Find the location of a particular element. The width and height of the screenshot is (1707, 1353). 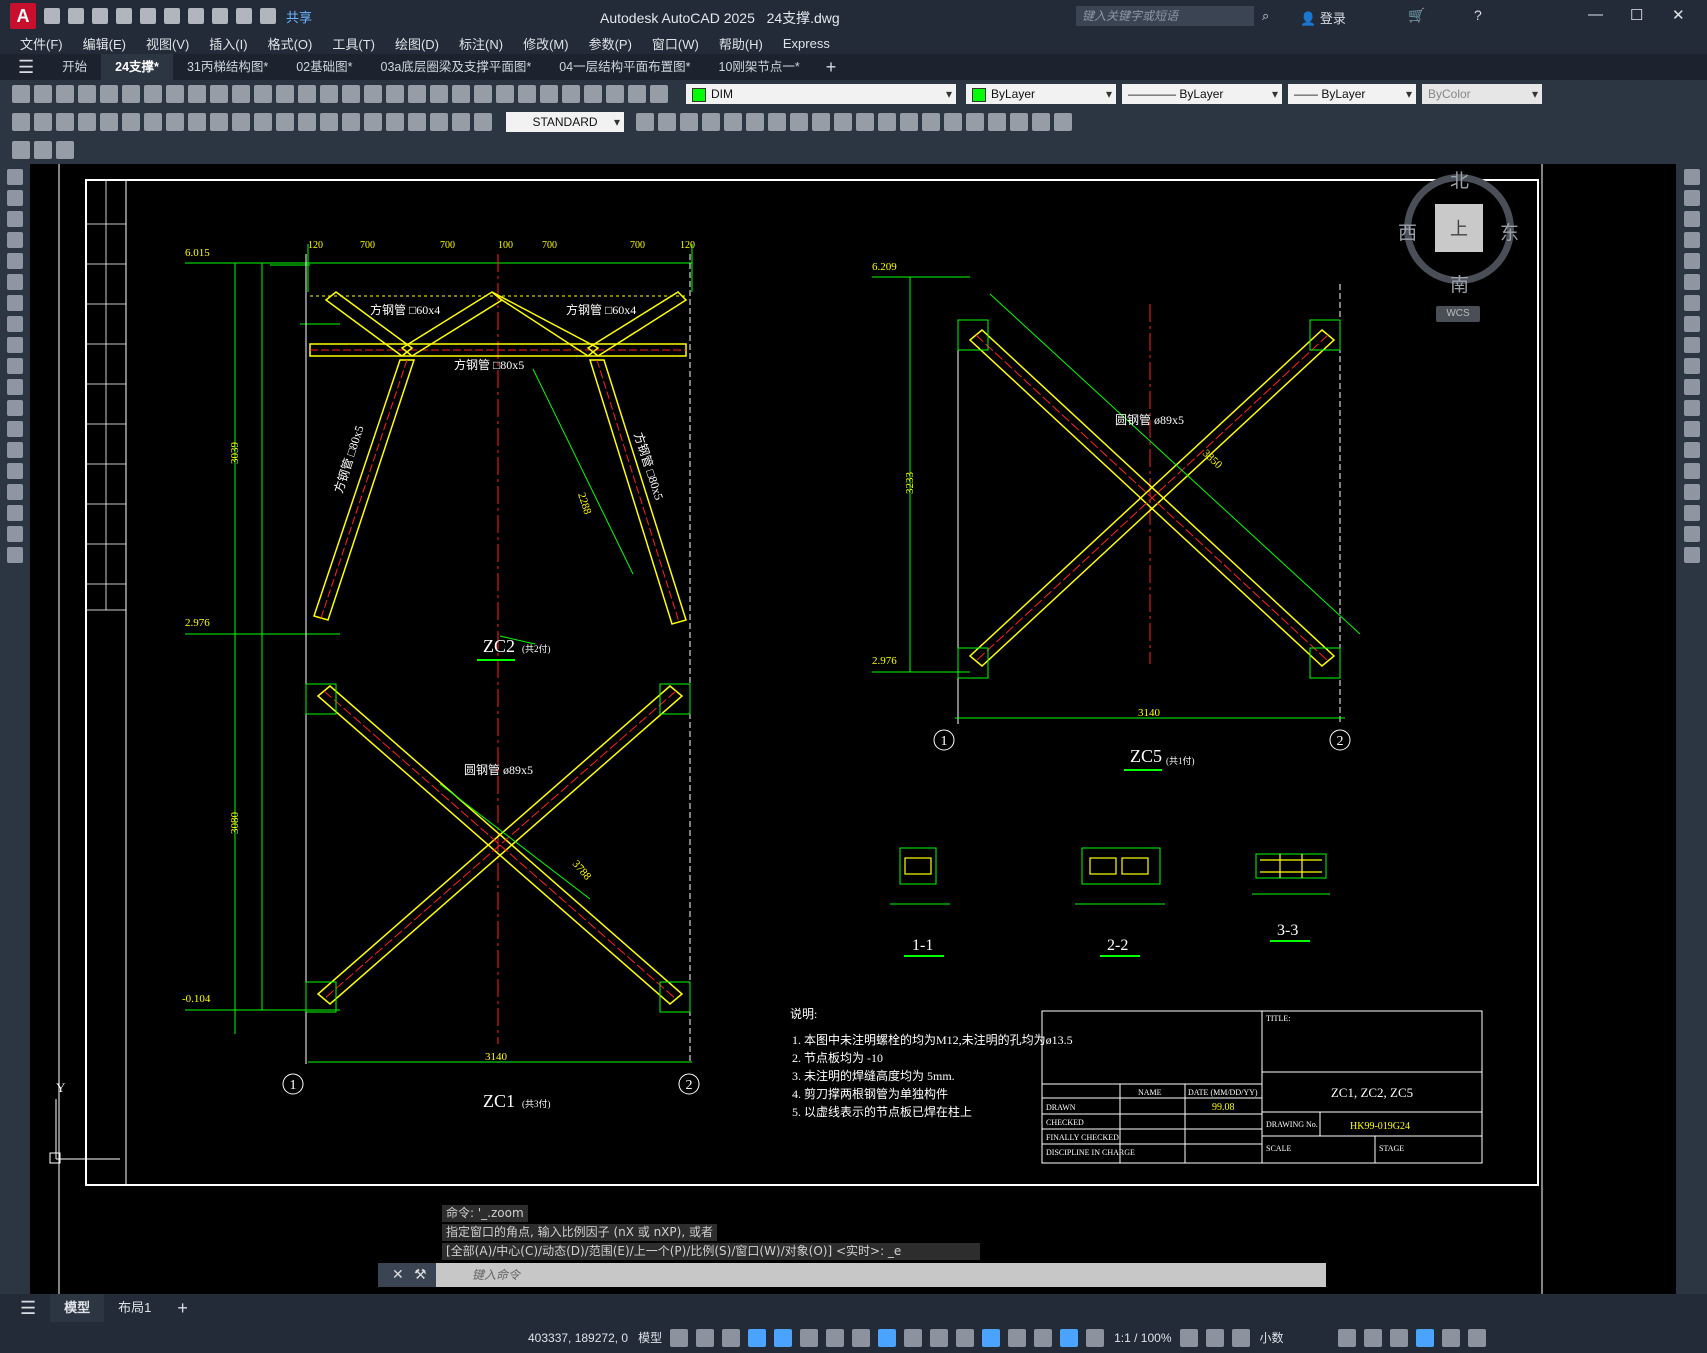

undo-icon is located at coordinates (220, 16).